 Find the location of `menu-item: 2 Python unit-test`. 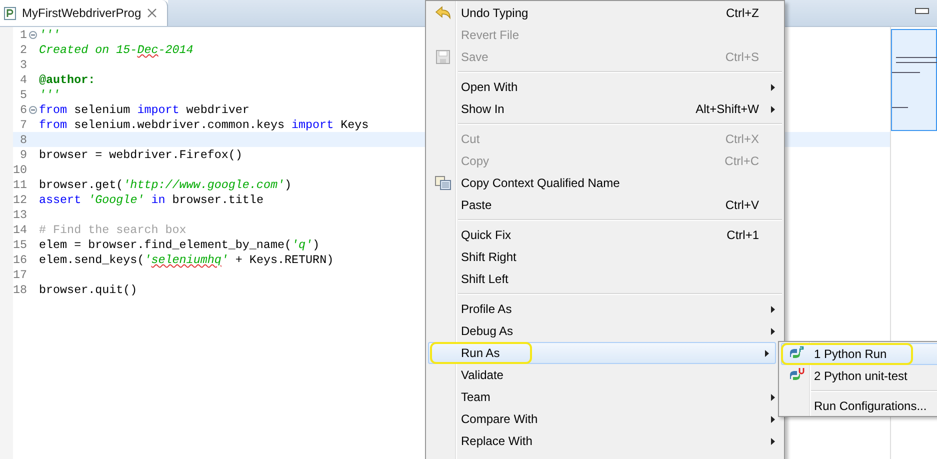

menu-item: 2 Python unit-test is located at coordinates (859, 376).